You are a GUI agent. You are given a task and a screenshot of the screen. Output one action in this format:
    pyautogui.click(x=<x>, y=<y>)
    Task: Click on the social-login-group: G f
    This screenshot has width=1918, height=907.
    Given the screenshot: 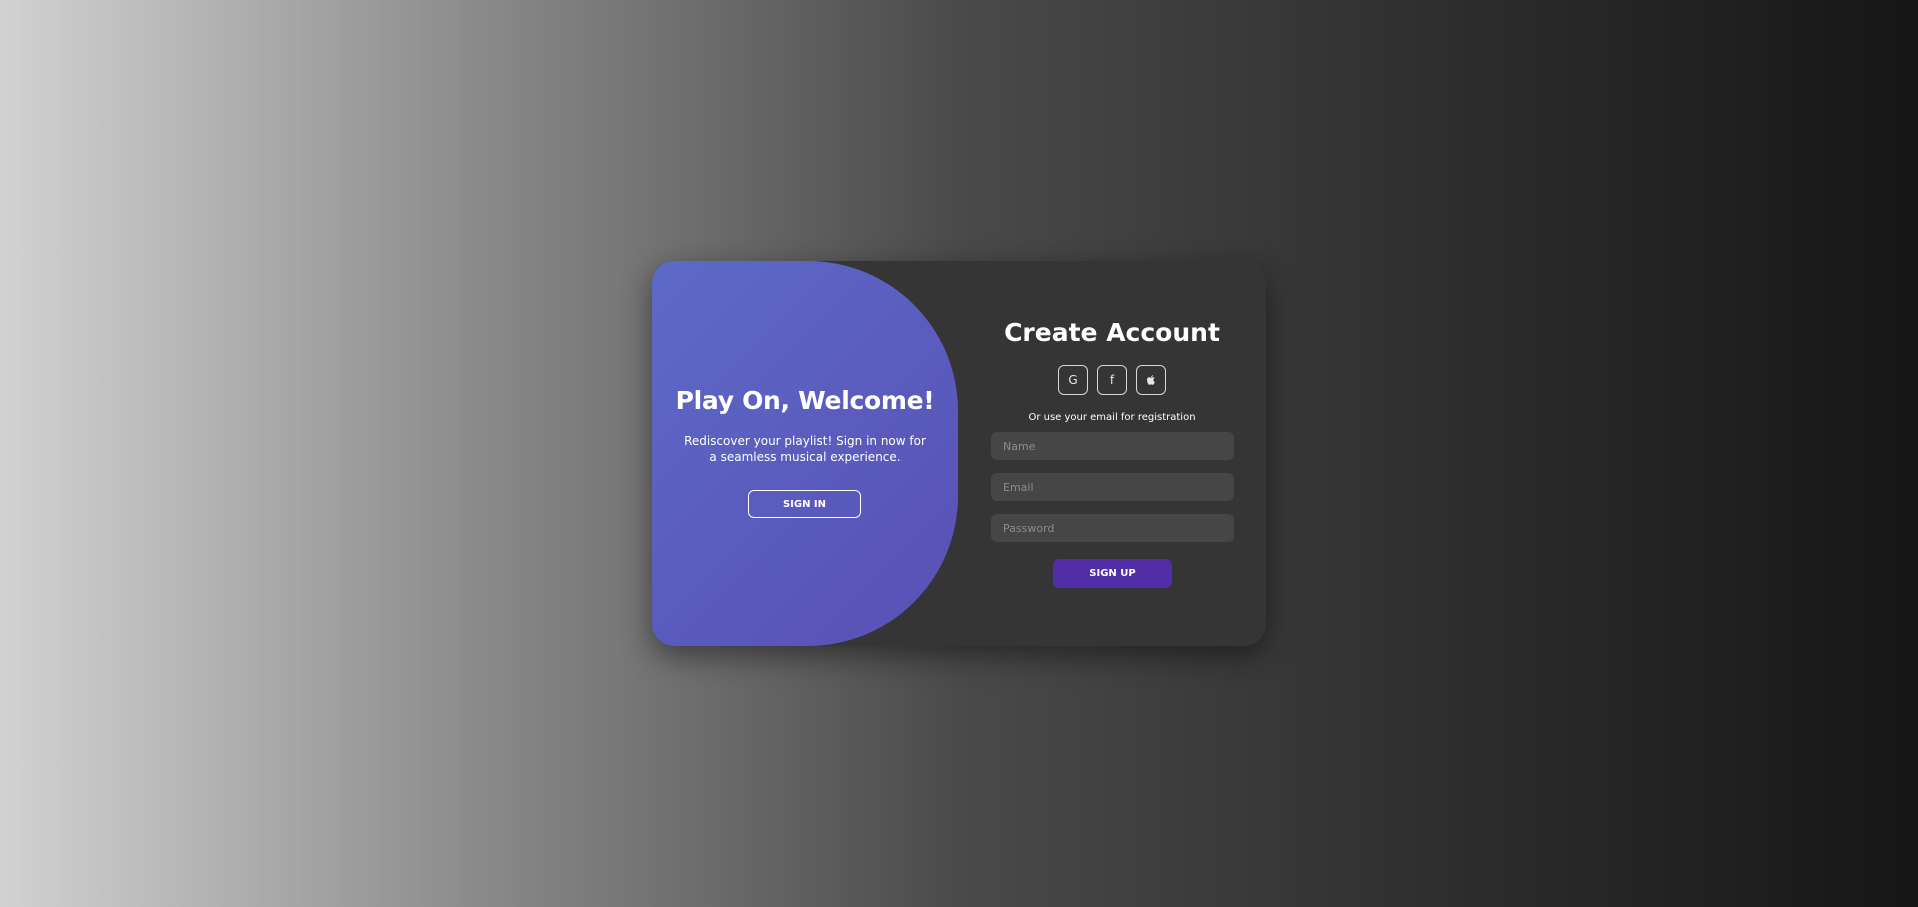 What is the action you would take?
    pyautogui.click(x=1112, y=380)
    